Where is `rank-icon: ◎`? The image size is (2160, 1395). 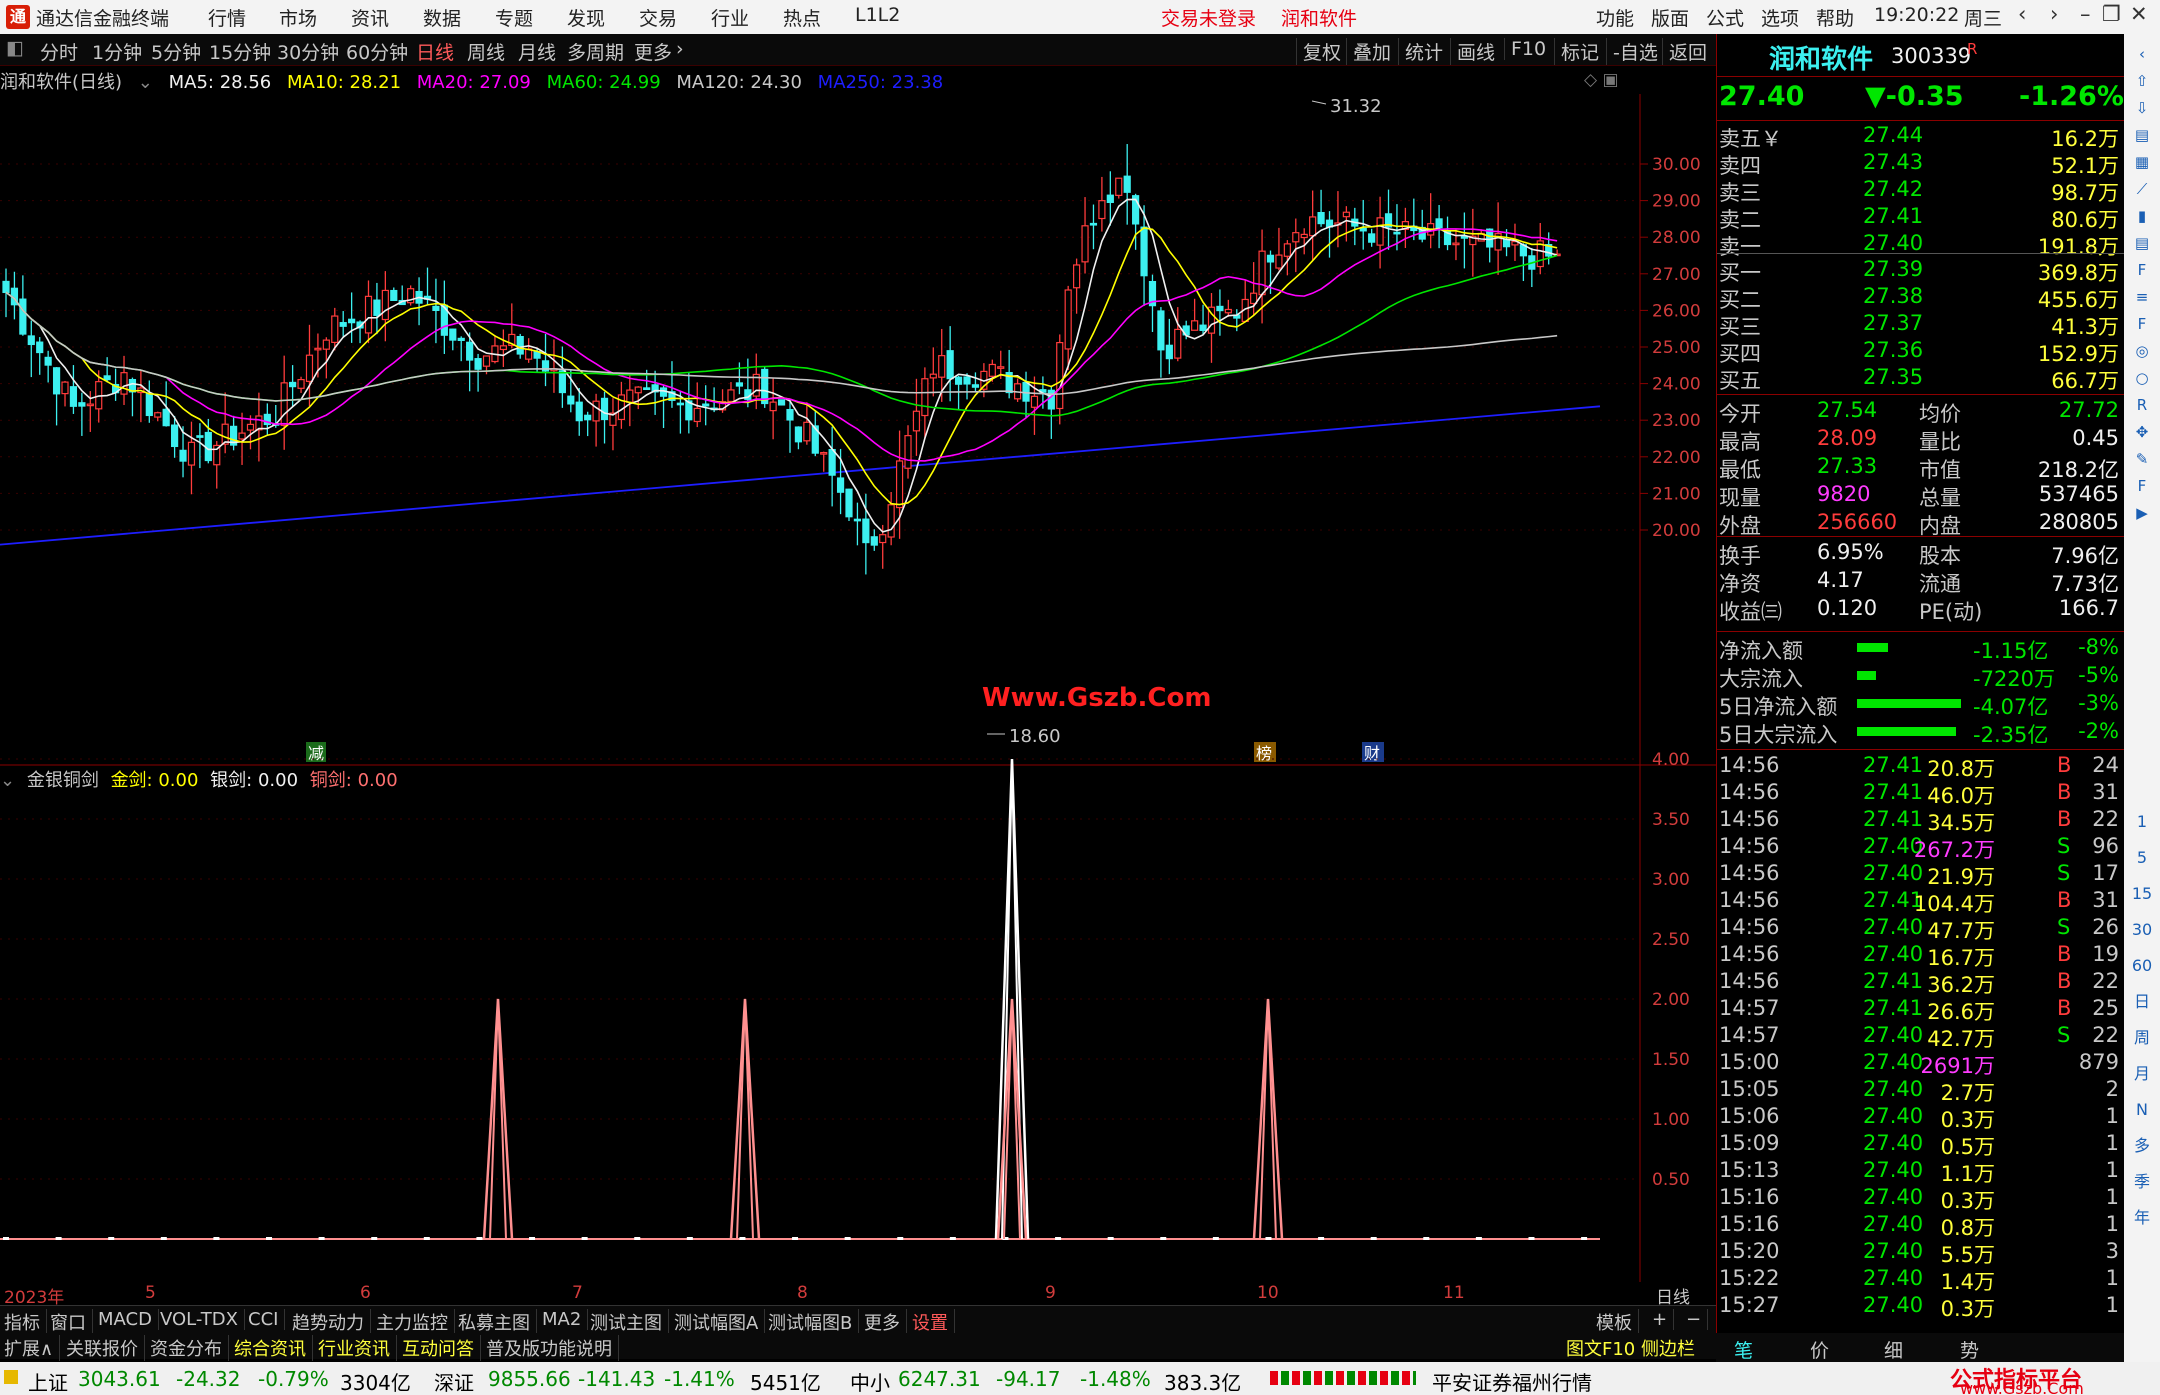 rank-icon: ◎ is located at coordinates (2142, 351).